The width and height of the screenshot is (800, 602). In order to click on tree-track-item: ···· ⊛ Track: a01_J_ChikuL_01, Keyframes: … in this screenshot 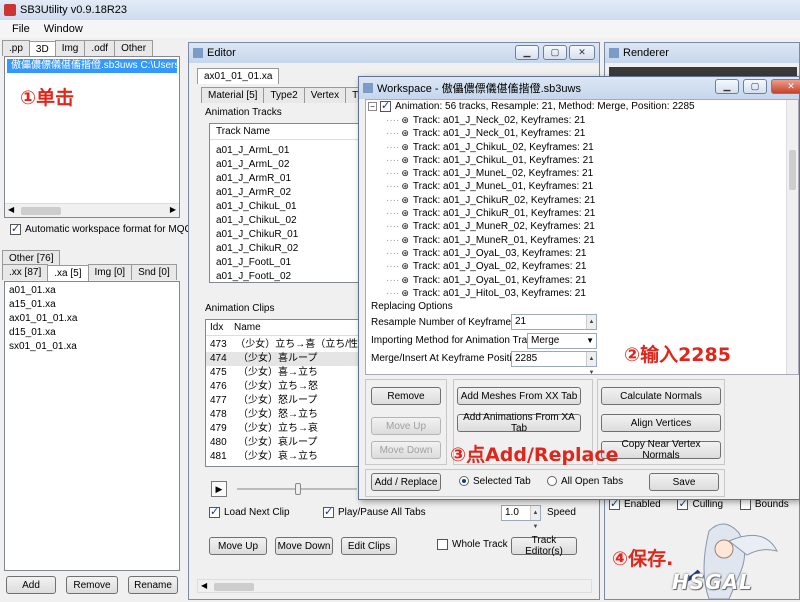, I will do `click(582, 160)`.